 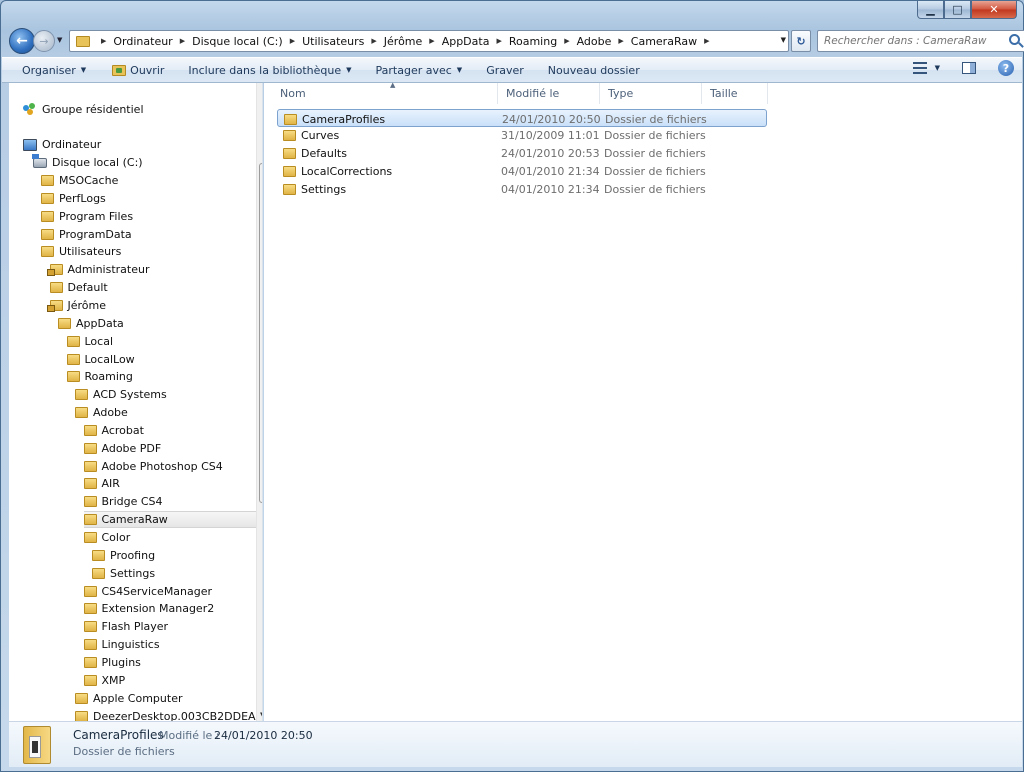 I want to click on close-button: ✕, so click(x=994, y=10).